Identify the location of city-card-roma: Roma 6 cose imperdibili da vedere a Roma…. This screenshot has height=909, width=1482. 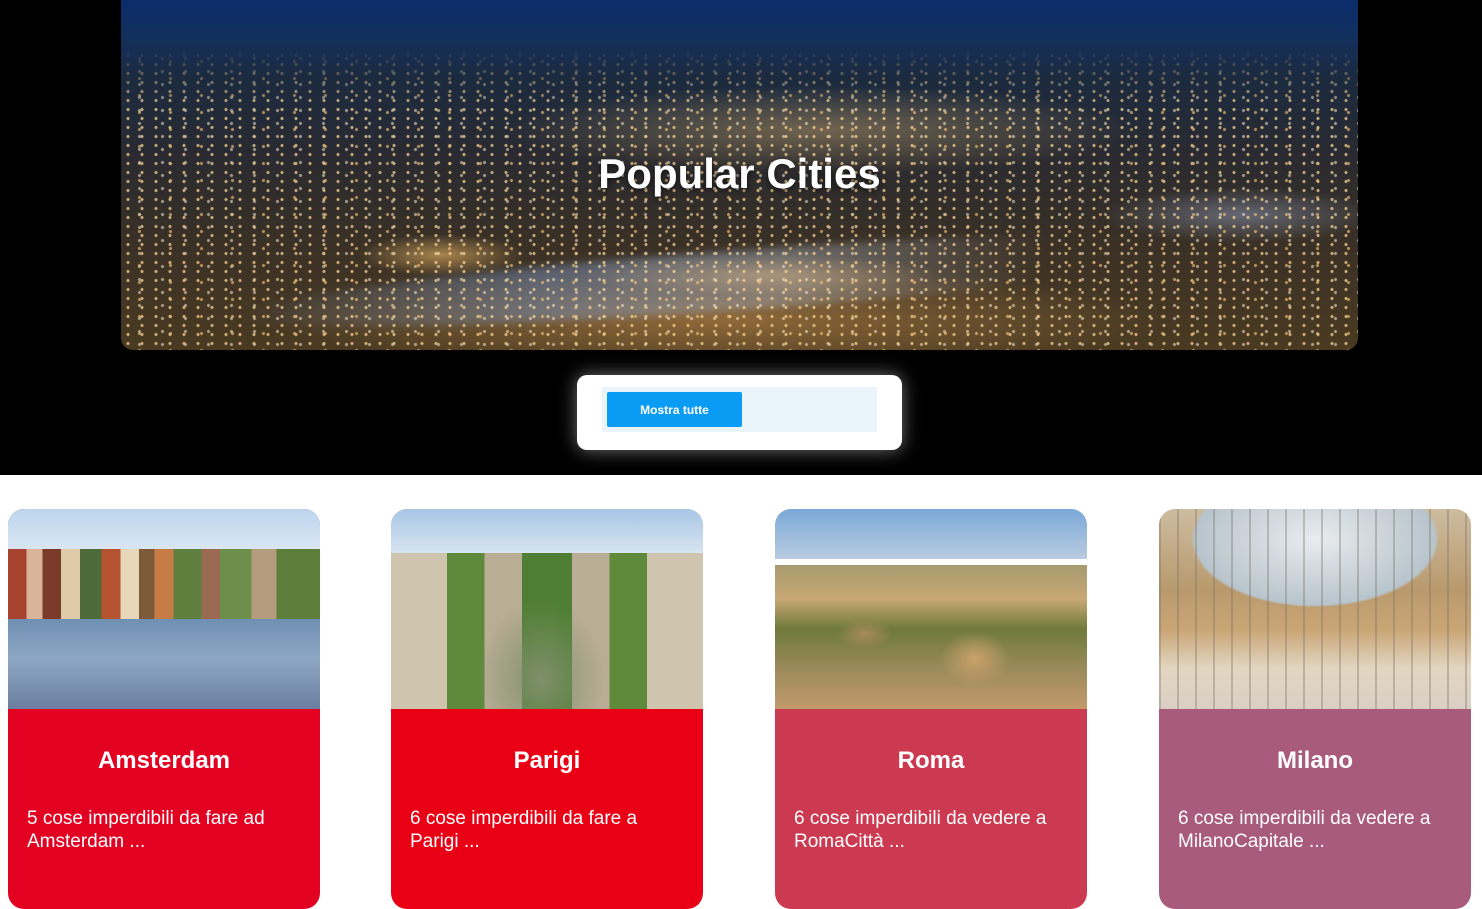
(931, 709).